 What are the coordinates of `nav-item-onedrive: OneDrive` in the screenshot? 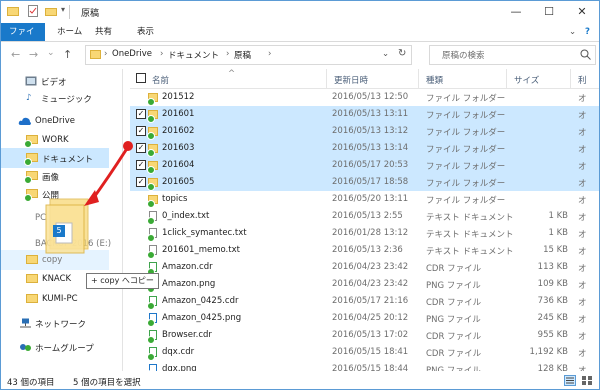 It's located at (55, 121).